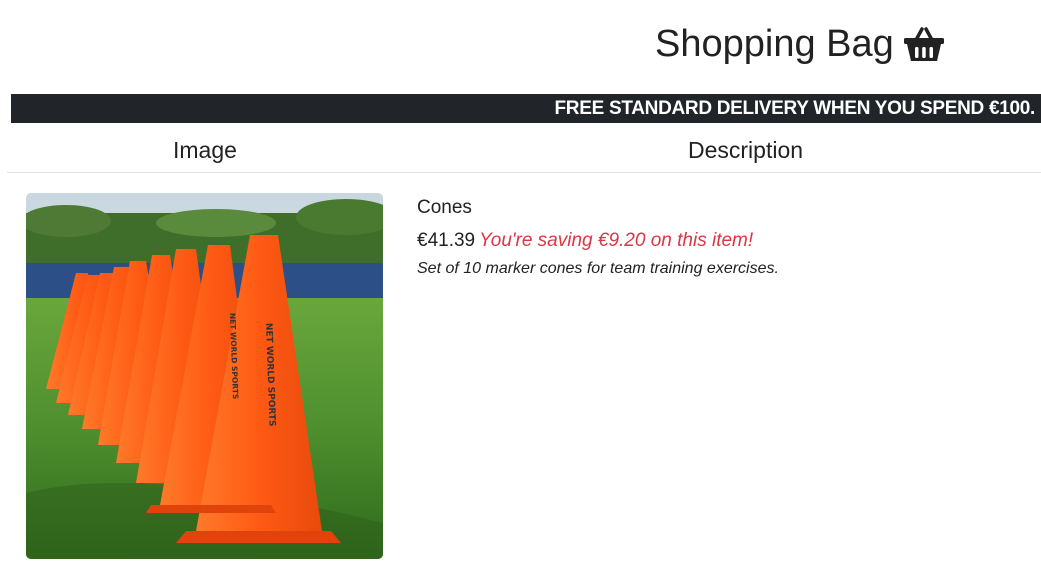  Describe the element at coordinates (924, 44) in the screenshot. I see `shopping-basket-icon` at that location.